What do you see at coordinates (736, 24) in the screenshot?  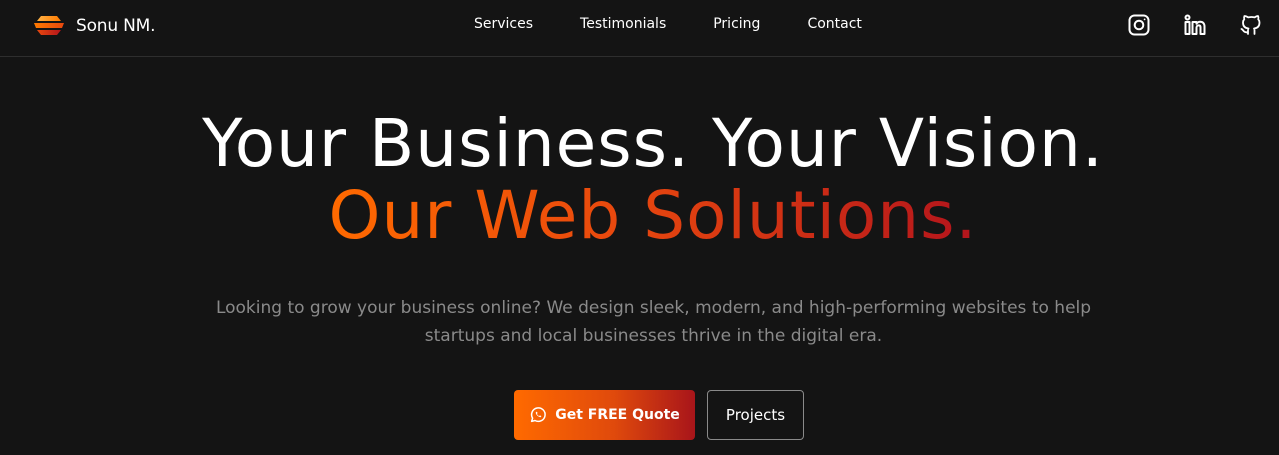 I see `nav-link-pricing: Pricing` at bounding box center [736, 24].